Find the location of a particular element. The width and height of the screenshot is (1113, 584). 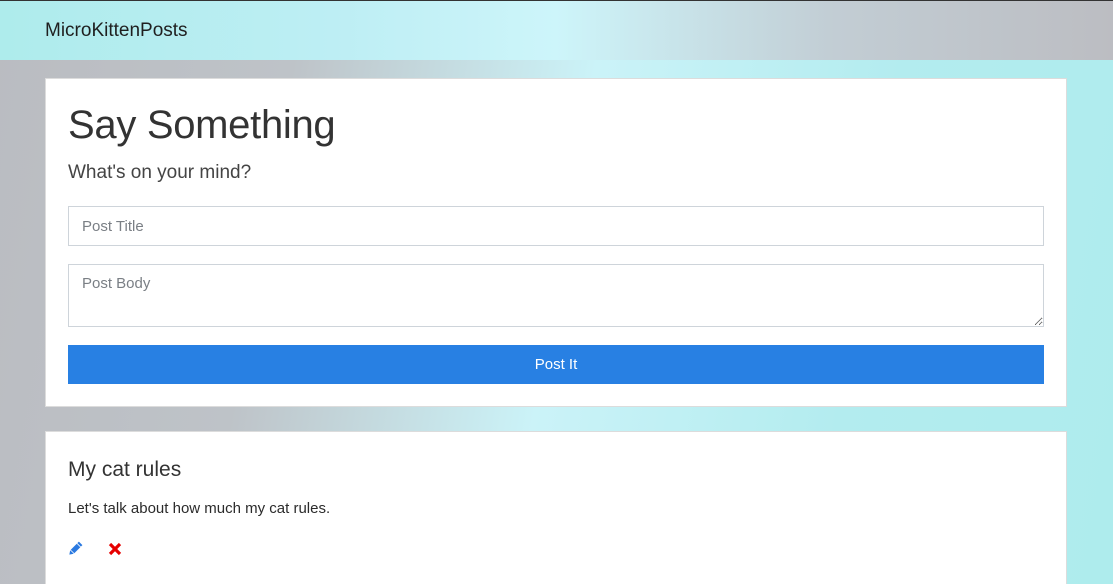

form-heading: Say Something is located at coordinates (202, 125).